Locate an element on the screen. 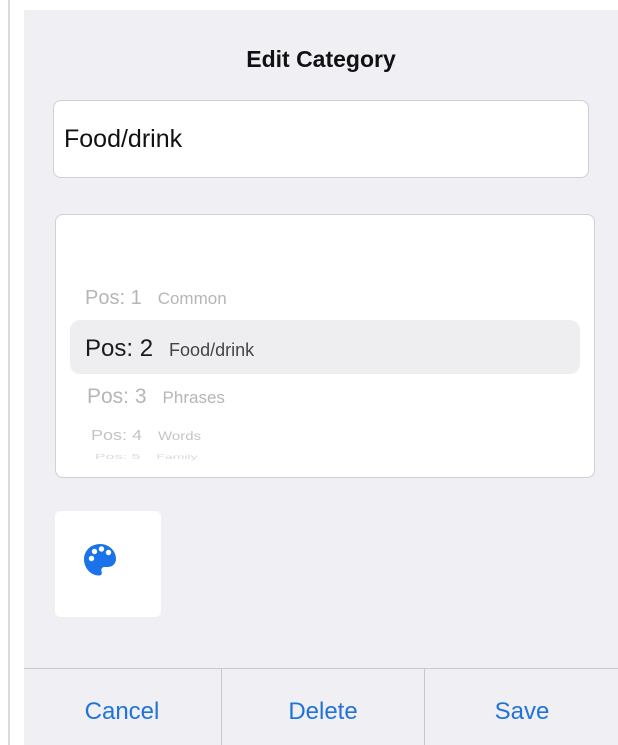 Image resolution: width=618 pixels, height=745 pixels. picker-row-name: Common is located at coordinates (192, 298).